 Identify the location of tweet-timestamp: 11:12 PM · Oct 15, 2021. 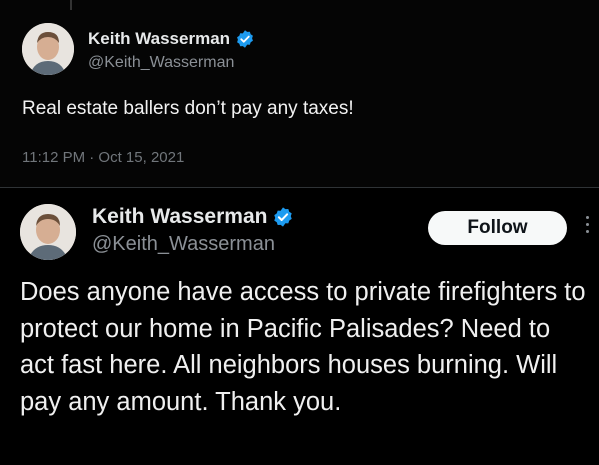
(103, 157).